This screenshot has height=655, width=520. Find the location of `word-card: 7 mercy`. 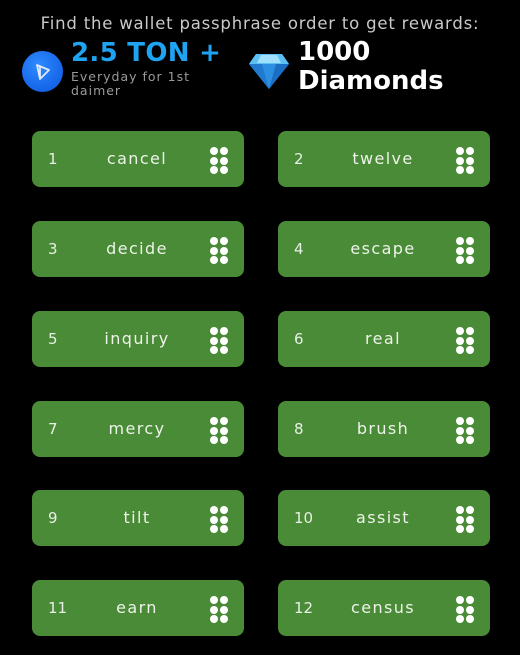

word-card: 7 mercy is located at coordinates (138, 429).